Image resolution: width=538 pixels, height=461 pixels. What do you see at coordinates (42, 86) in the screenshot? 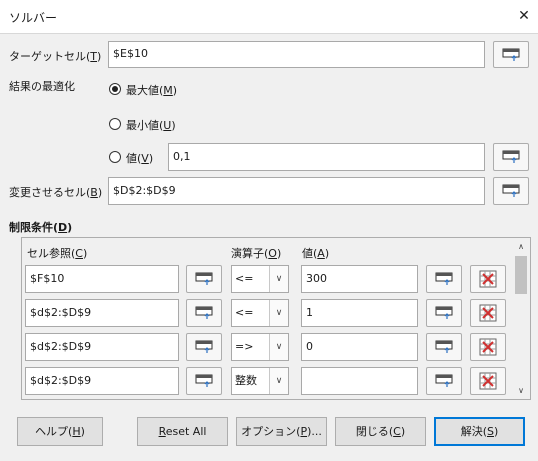
I see `optimize-label: 結果の最適化` at bounding box center [42, 86].